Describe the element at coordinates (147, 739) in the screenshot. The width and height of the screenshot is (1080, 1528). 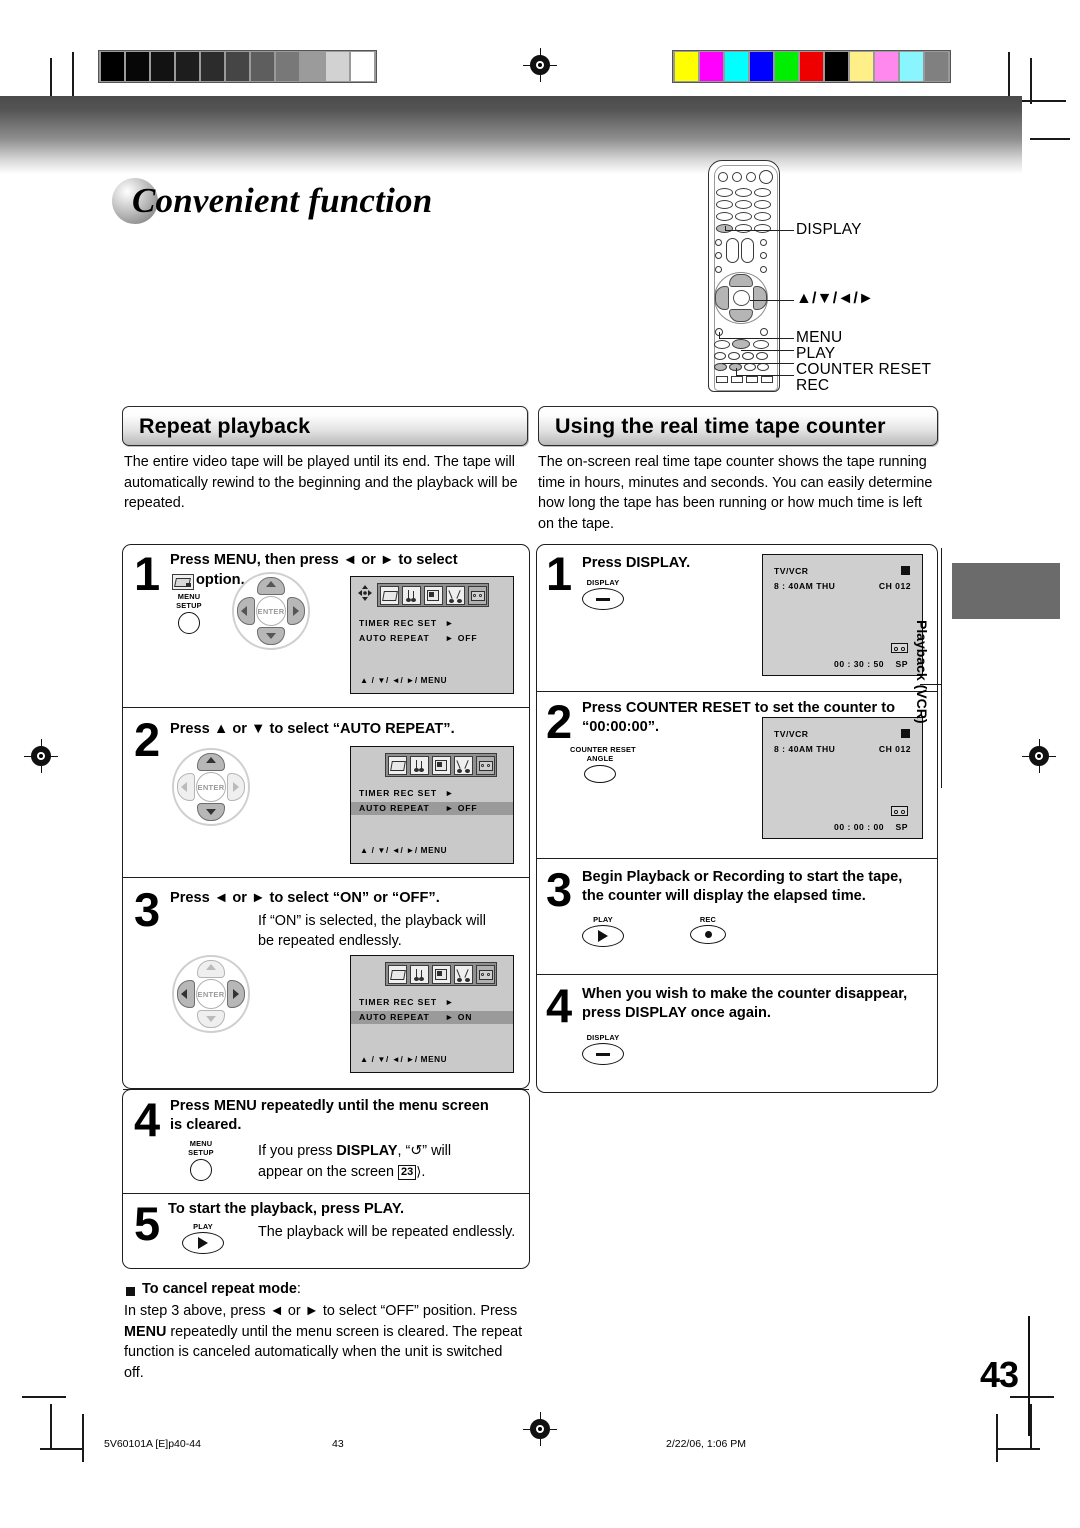
I see `step-number-2: 2` at that location.